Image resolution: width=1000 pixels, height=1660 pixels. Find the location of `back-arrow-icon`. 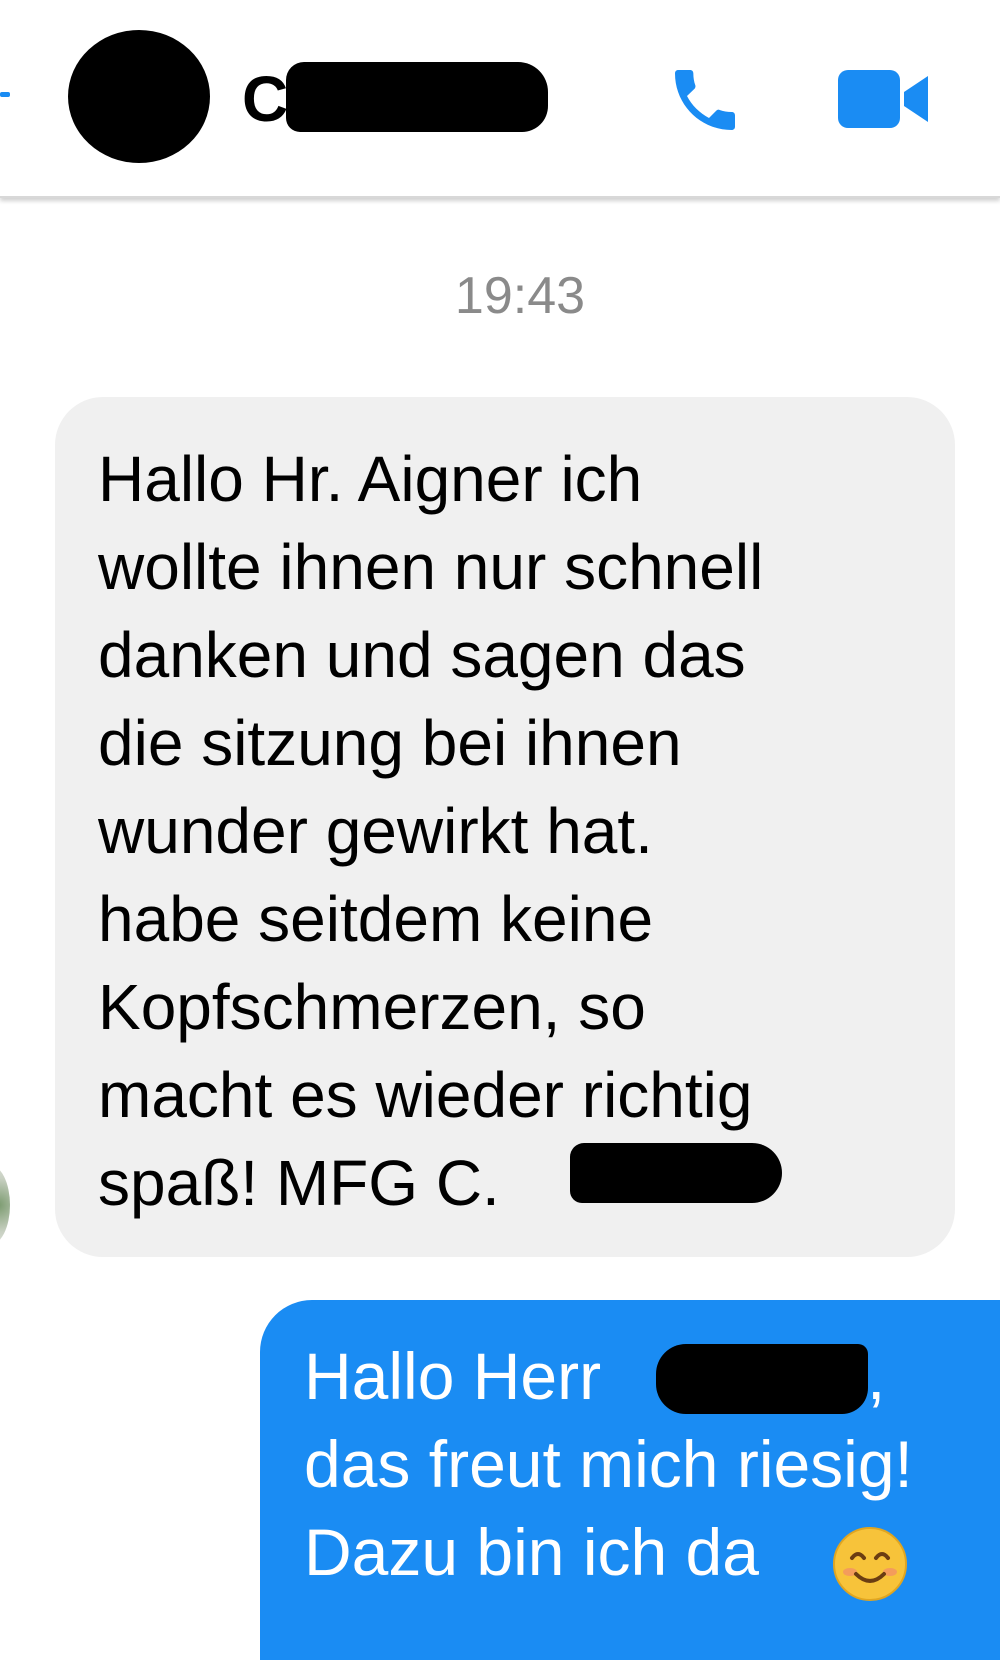

back-arrow-icon is located at coordinates (5, 94).